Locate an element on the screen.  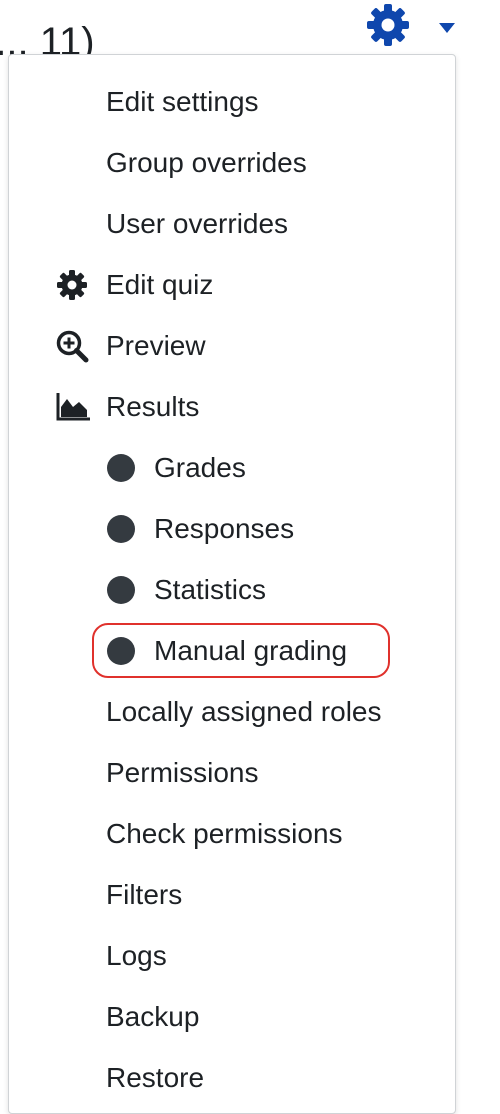
menu-item-restore: Restore is located at coordinates (232, 1077).